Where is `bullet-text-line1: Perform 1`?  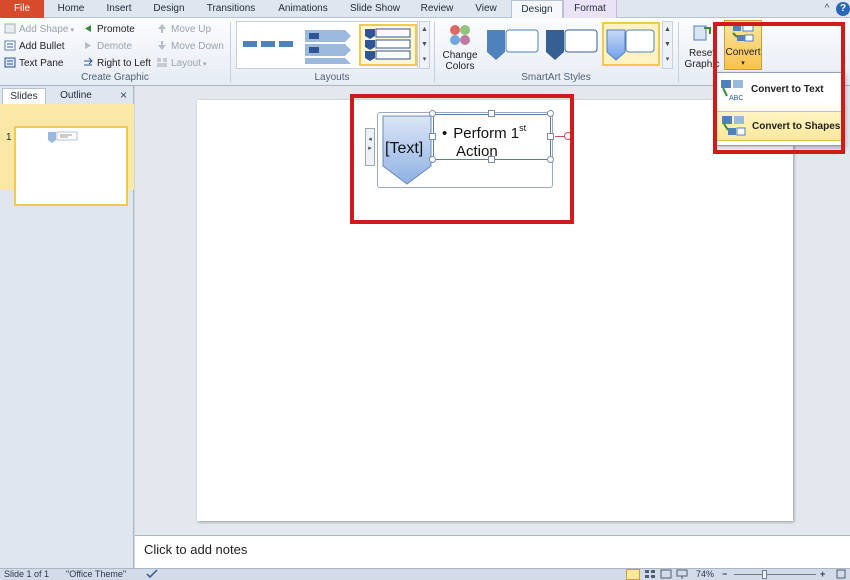 bullet-text-line1: Perform 1 is located at coordinates (486, 133).